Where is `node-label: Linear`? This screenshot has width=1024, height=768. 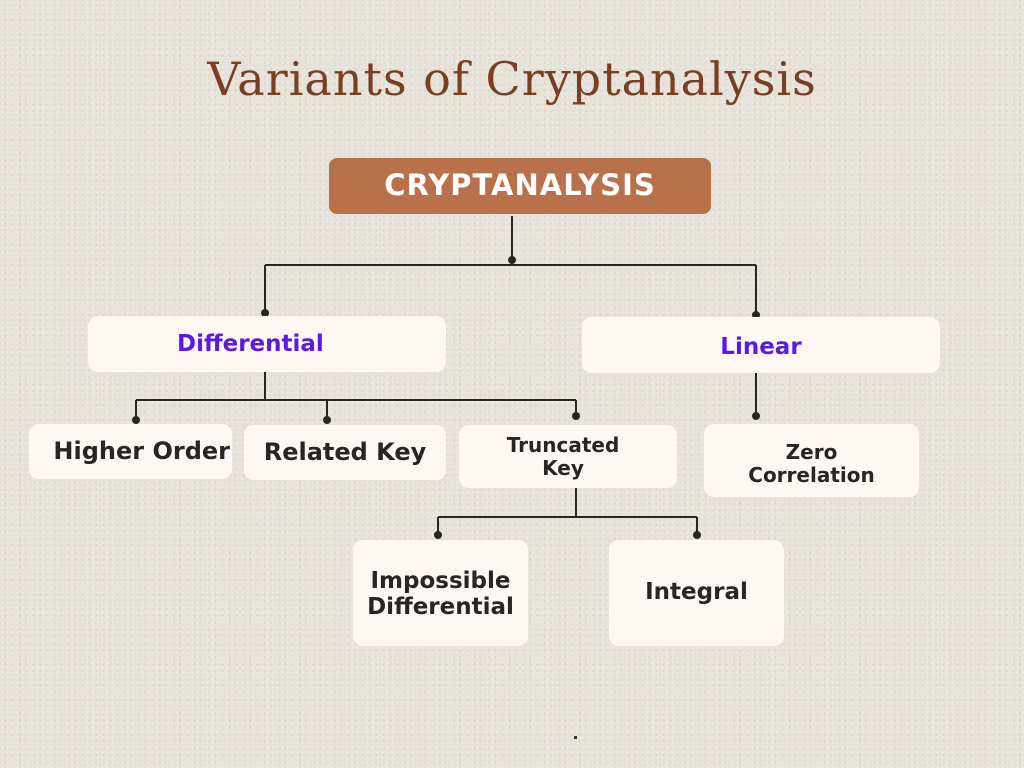 node-label: Linear is located at coordinates (761, 346).